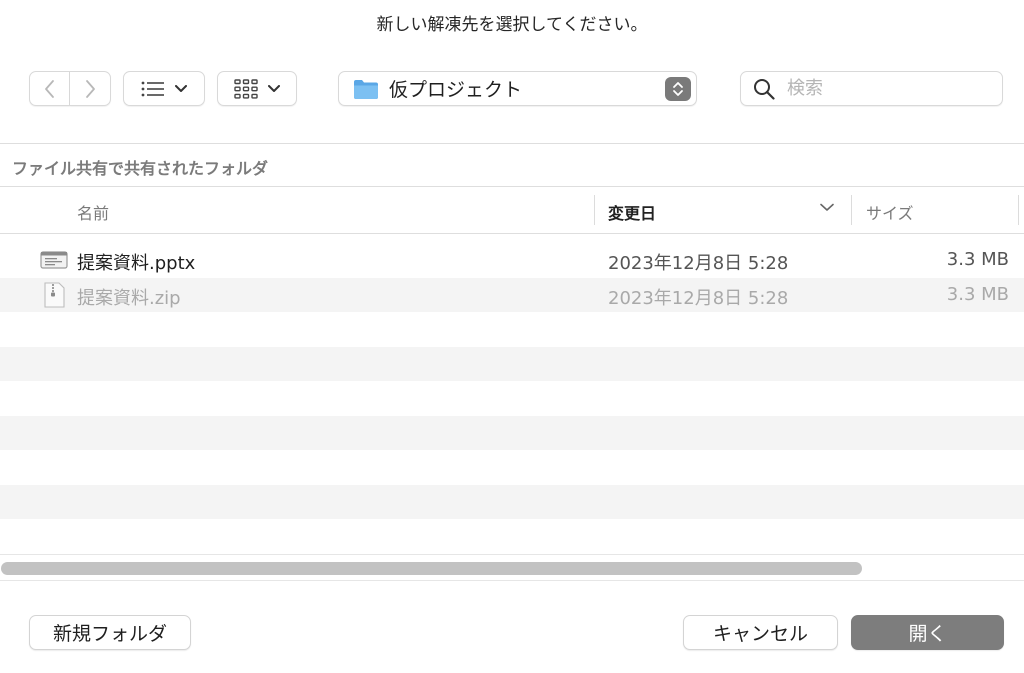  What do you see at coordinates (632, 212) in the screenshot?
I see `column-header-date: 変更日` at bounding box center [632, 212].